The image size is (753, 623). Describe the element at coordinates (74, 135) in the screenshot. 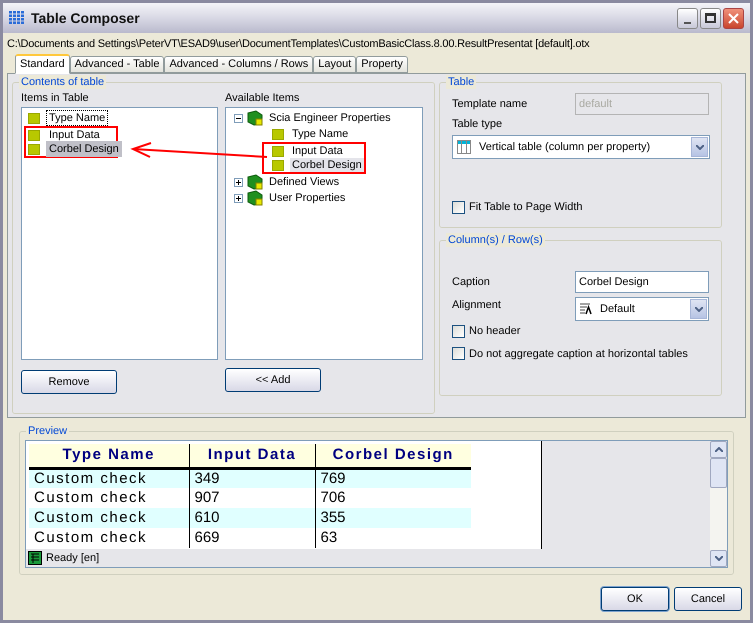

I see `list-item: Input Data` at that location.